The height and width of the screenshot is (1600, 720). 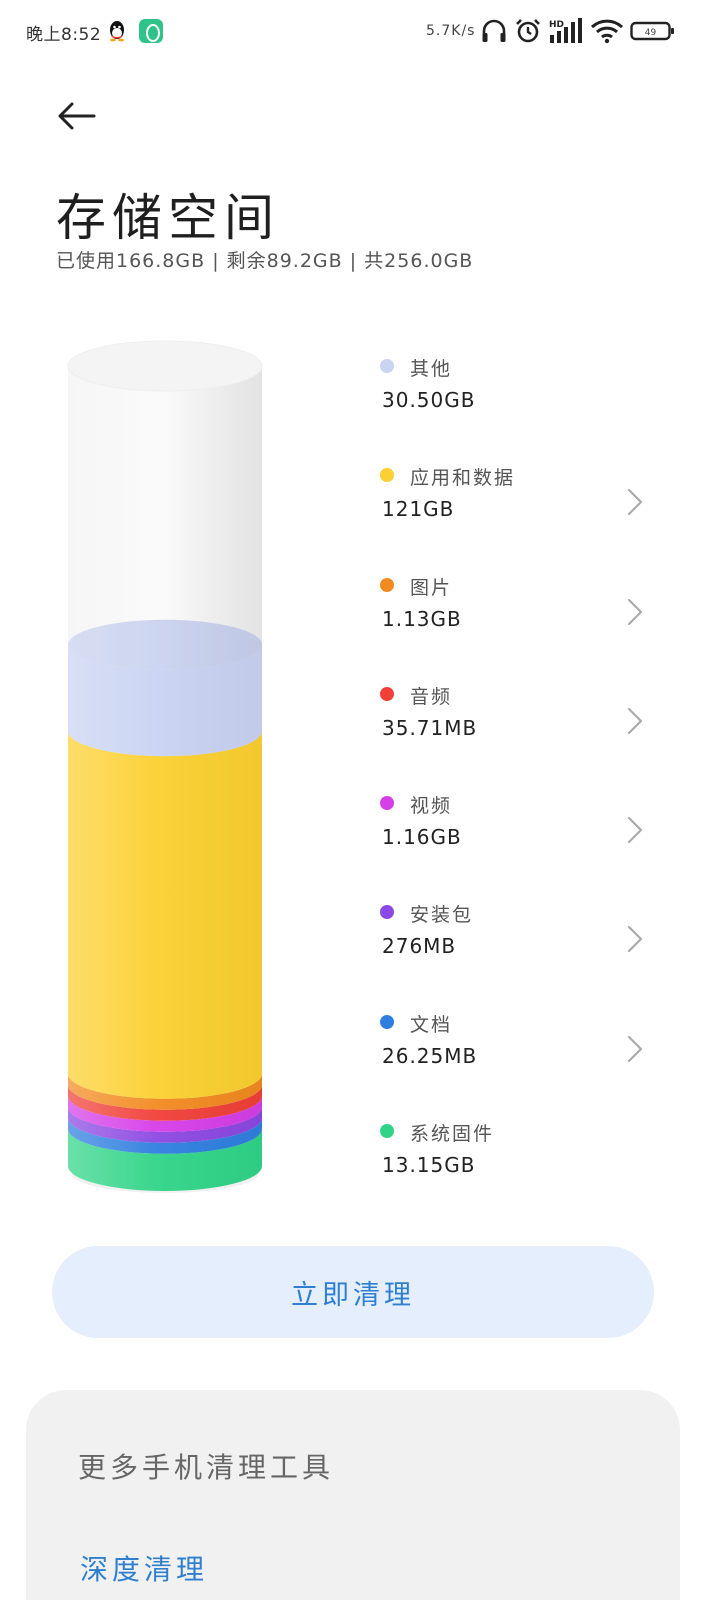 What do you see at coordinates (419, 946) in the screenshot?
I see `legend-size: 276MB` at bounding box center [419, 946].